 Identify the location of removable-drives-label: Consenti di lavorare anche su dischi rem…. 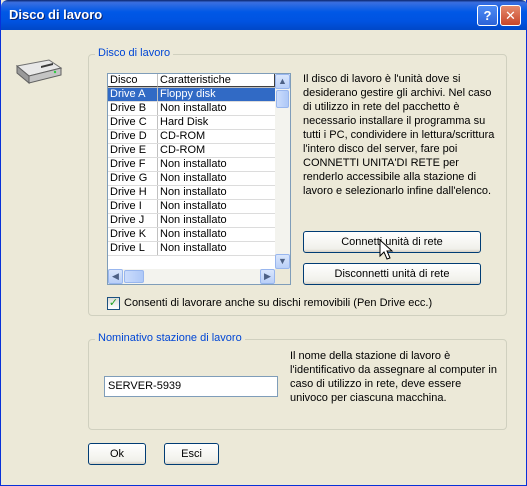
(278, 303).